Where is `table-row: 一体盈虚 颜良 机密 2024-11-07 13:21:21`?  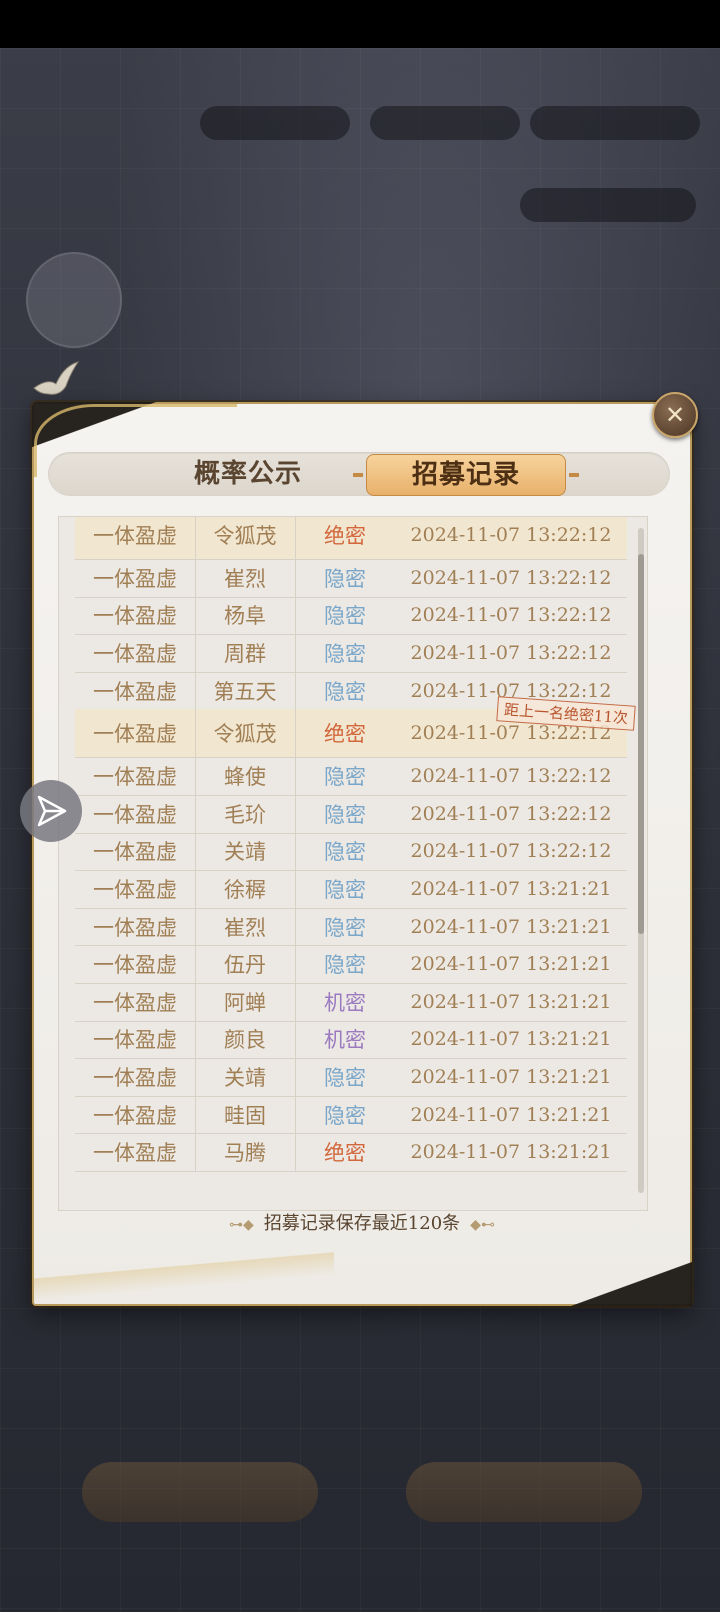 table-row: 一体盈虚 颜良 机密 2024-11-07 13:21:21 is located at coordinates (351, 1040).